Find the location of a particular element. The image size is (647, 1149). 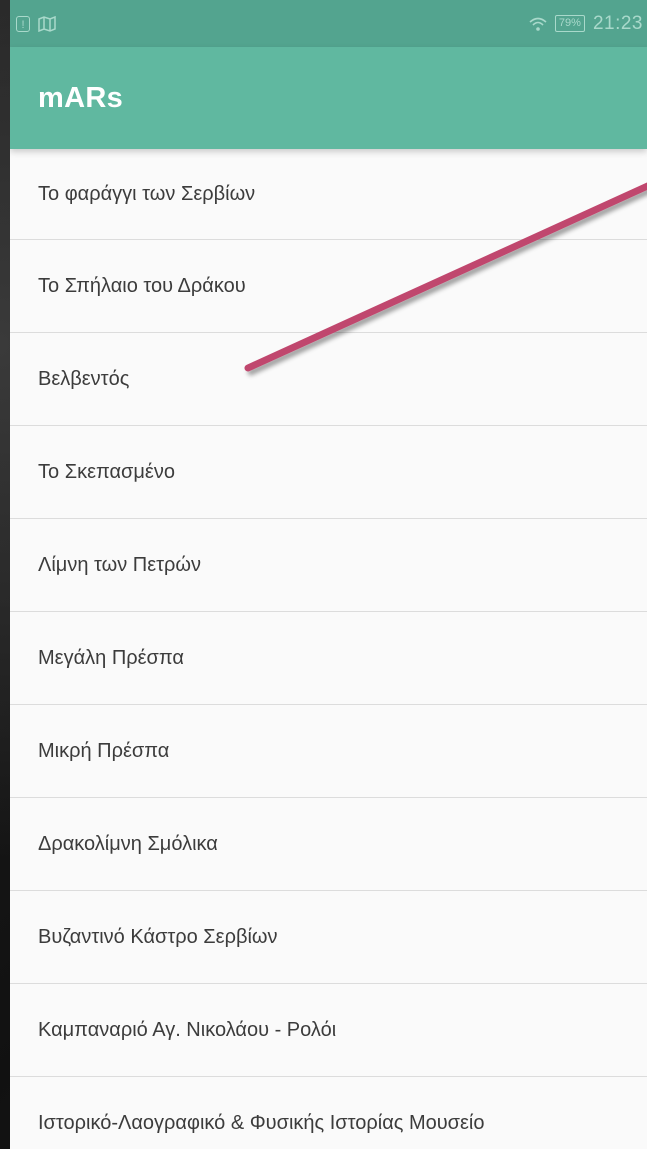

status-right: 79% 21:23 is located at coordinates (586, 24).